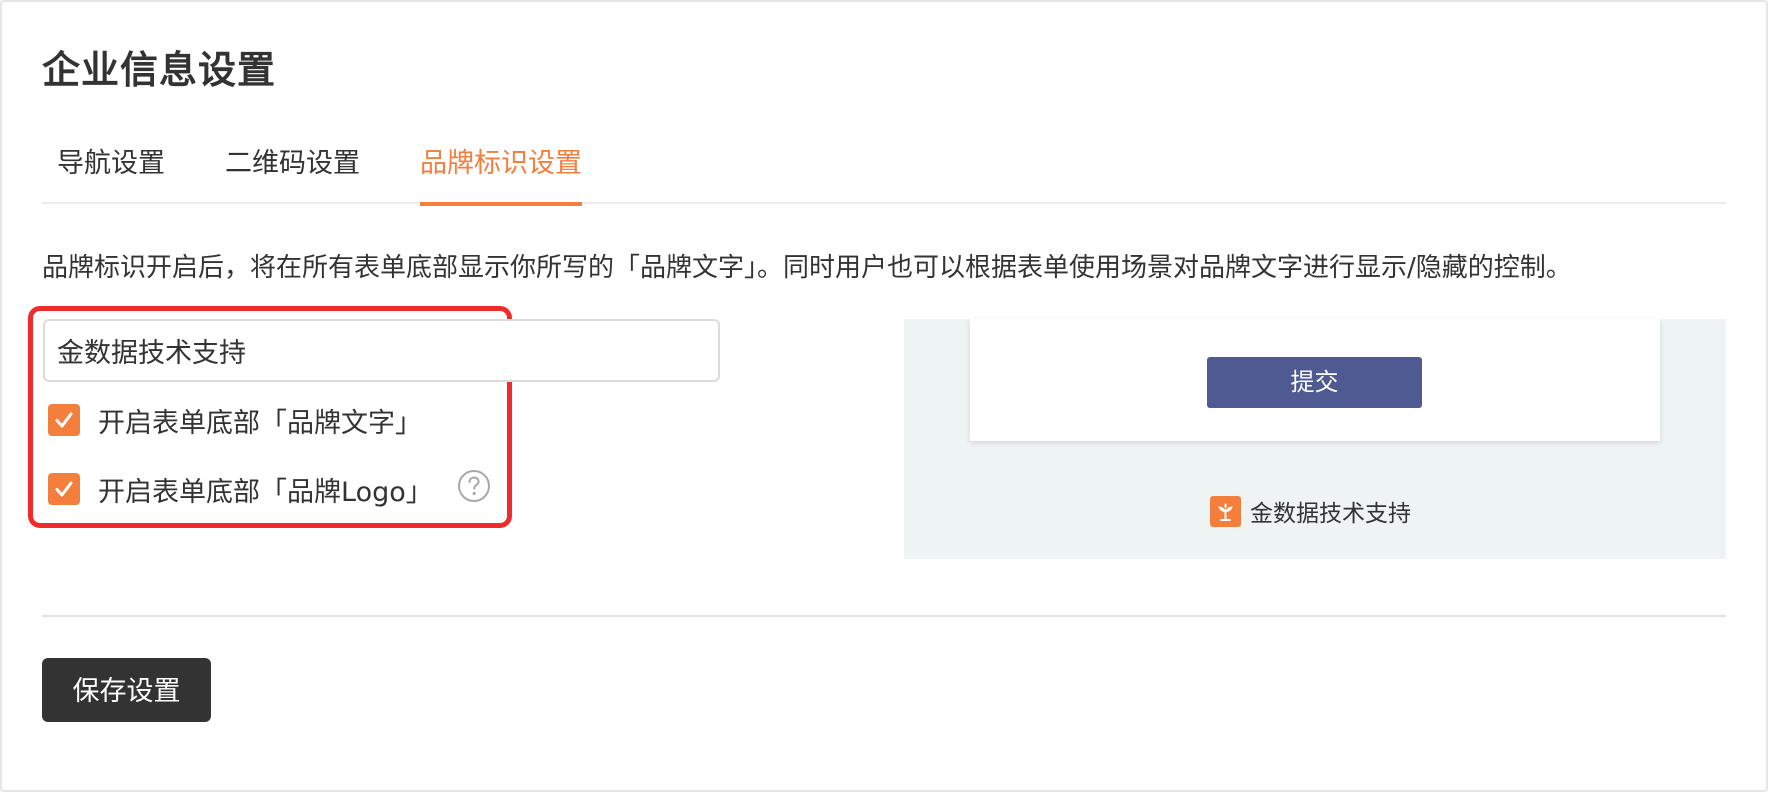  I want to click on brand-text-input, so click(381, 350).